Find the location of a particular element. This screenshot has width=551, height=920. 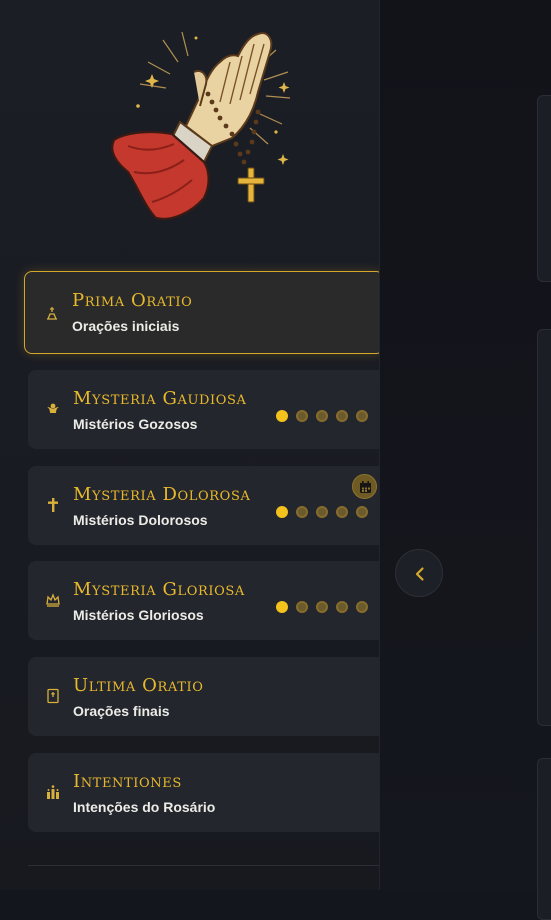

menu-item-mysteria-gloriosa: Mysteria Gloriosa Mistérios Gloriosos is located at coordinates (203, 600).